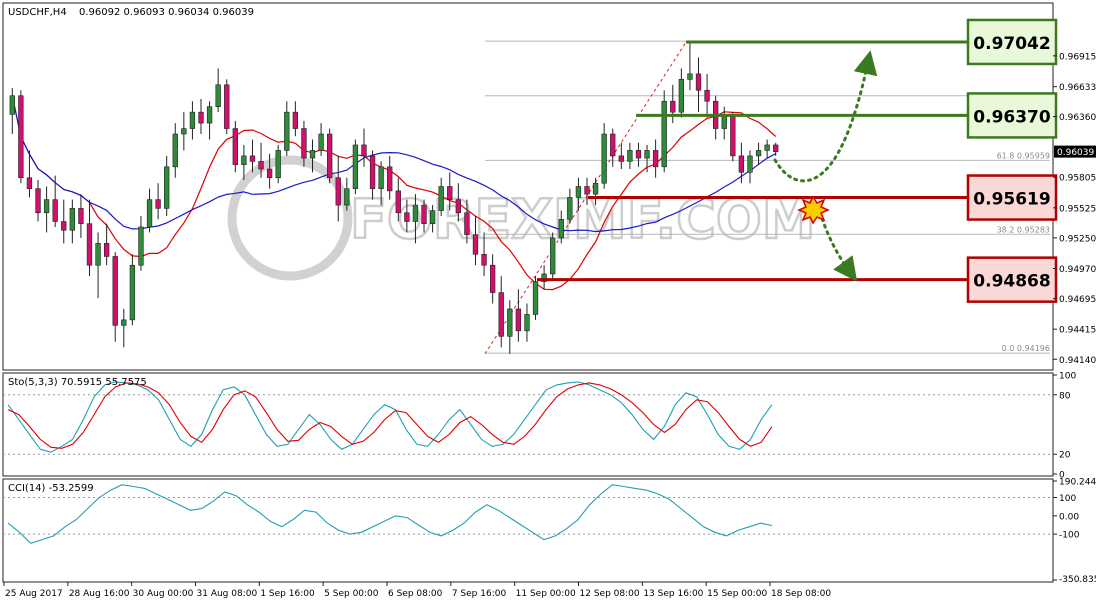 Image resolution: width=1096 pixels, height=605 pixels. What do you see at coordinates (1077, 239) in the screenshot?
I see `price-tick-label: 0.95250` at bounding box center [1077, 239].